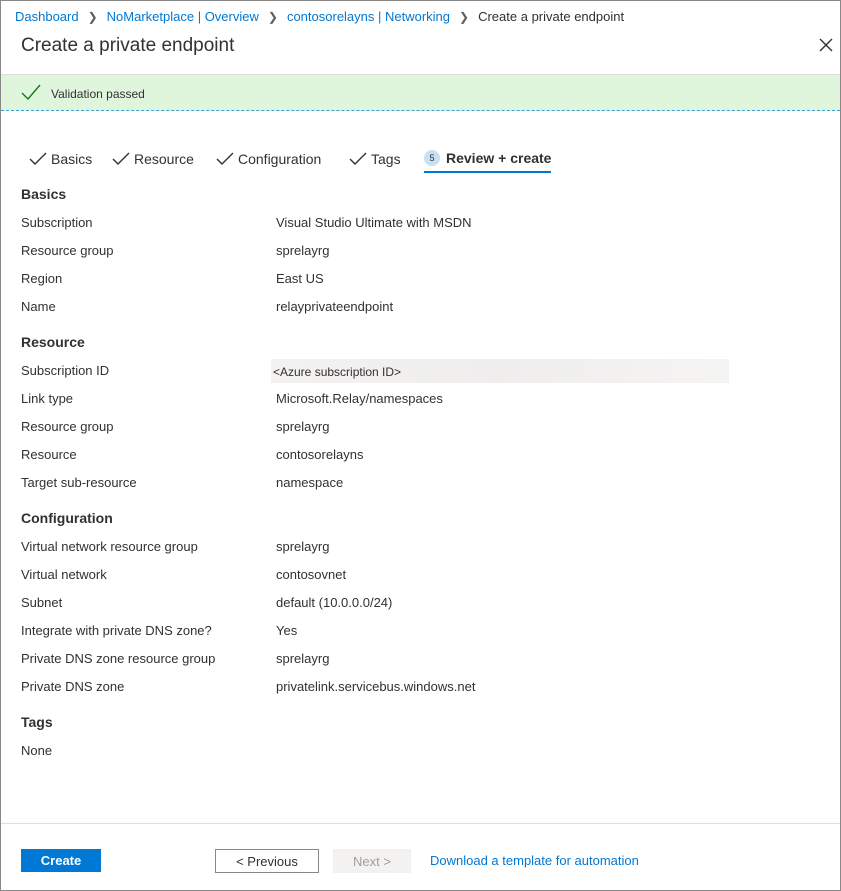  What do you see at coordinates (72, 159) in the screenshot?
I see `tab-label: Basics` at bounding box center [72, 159].